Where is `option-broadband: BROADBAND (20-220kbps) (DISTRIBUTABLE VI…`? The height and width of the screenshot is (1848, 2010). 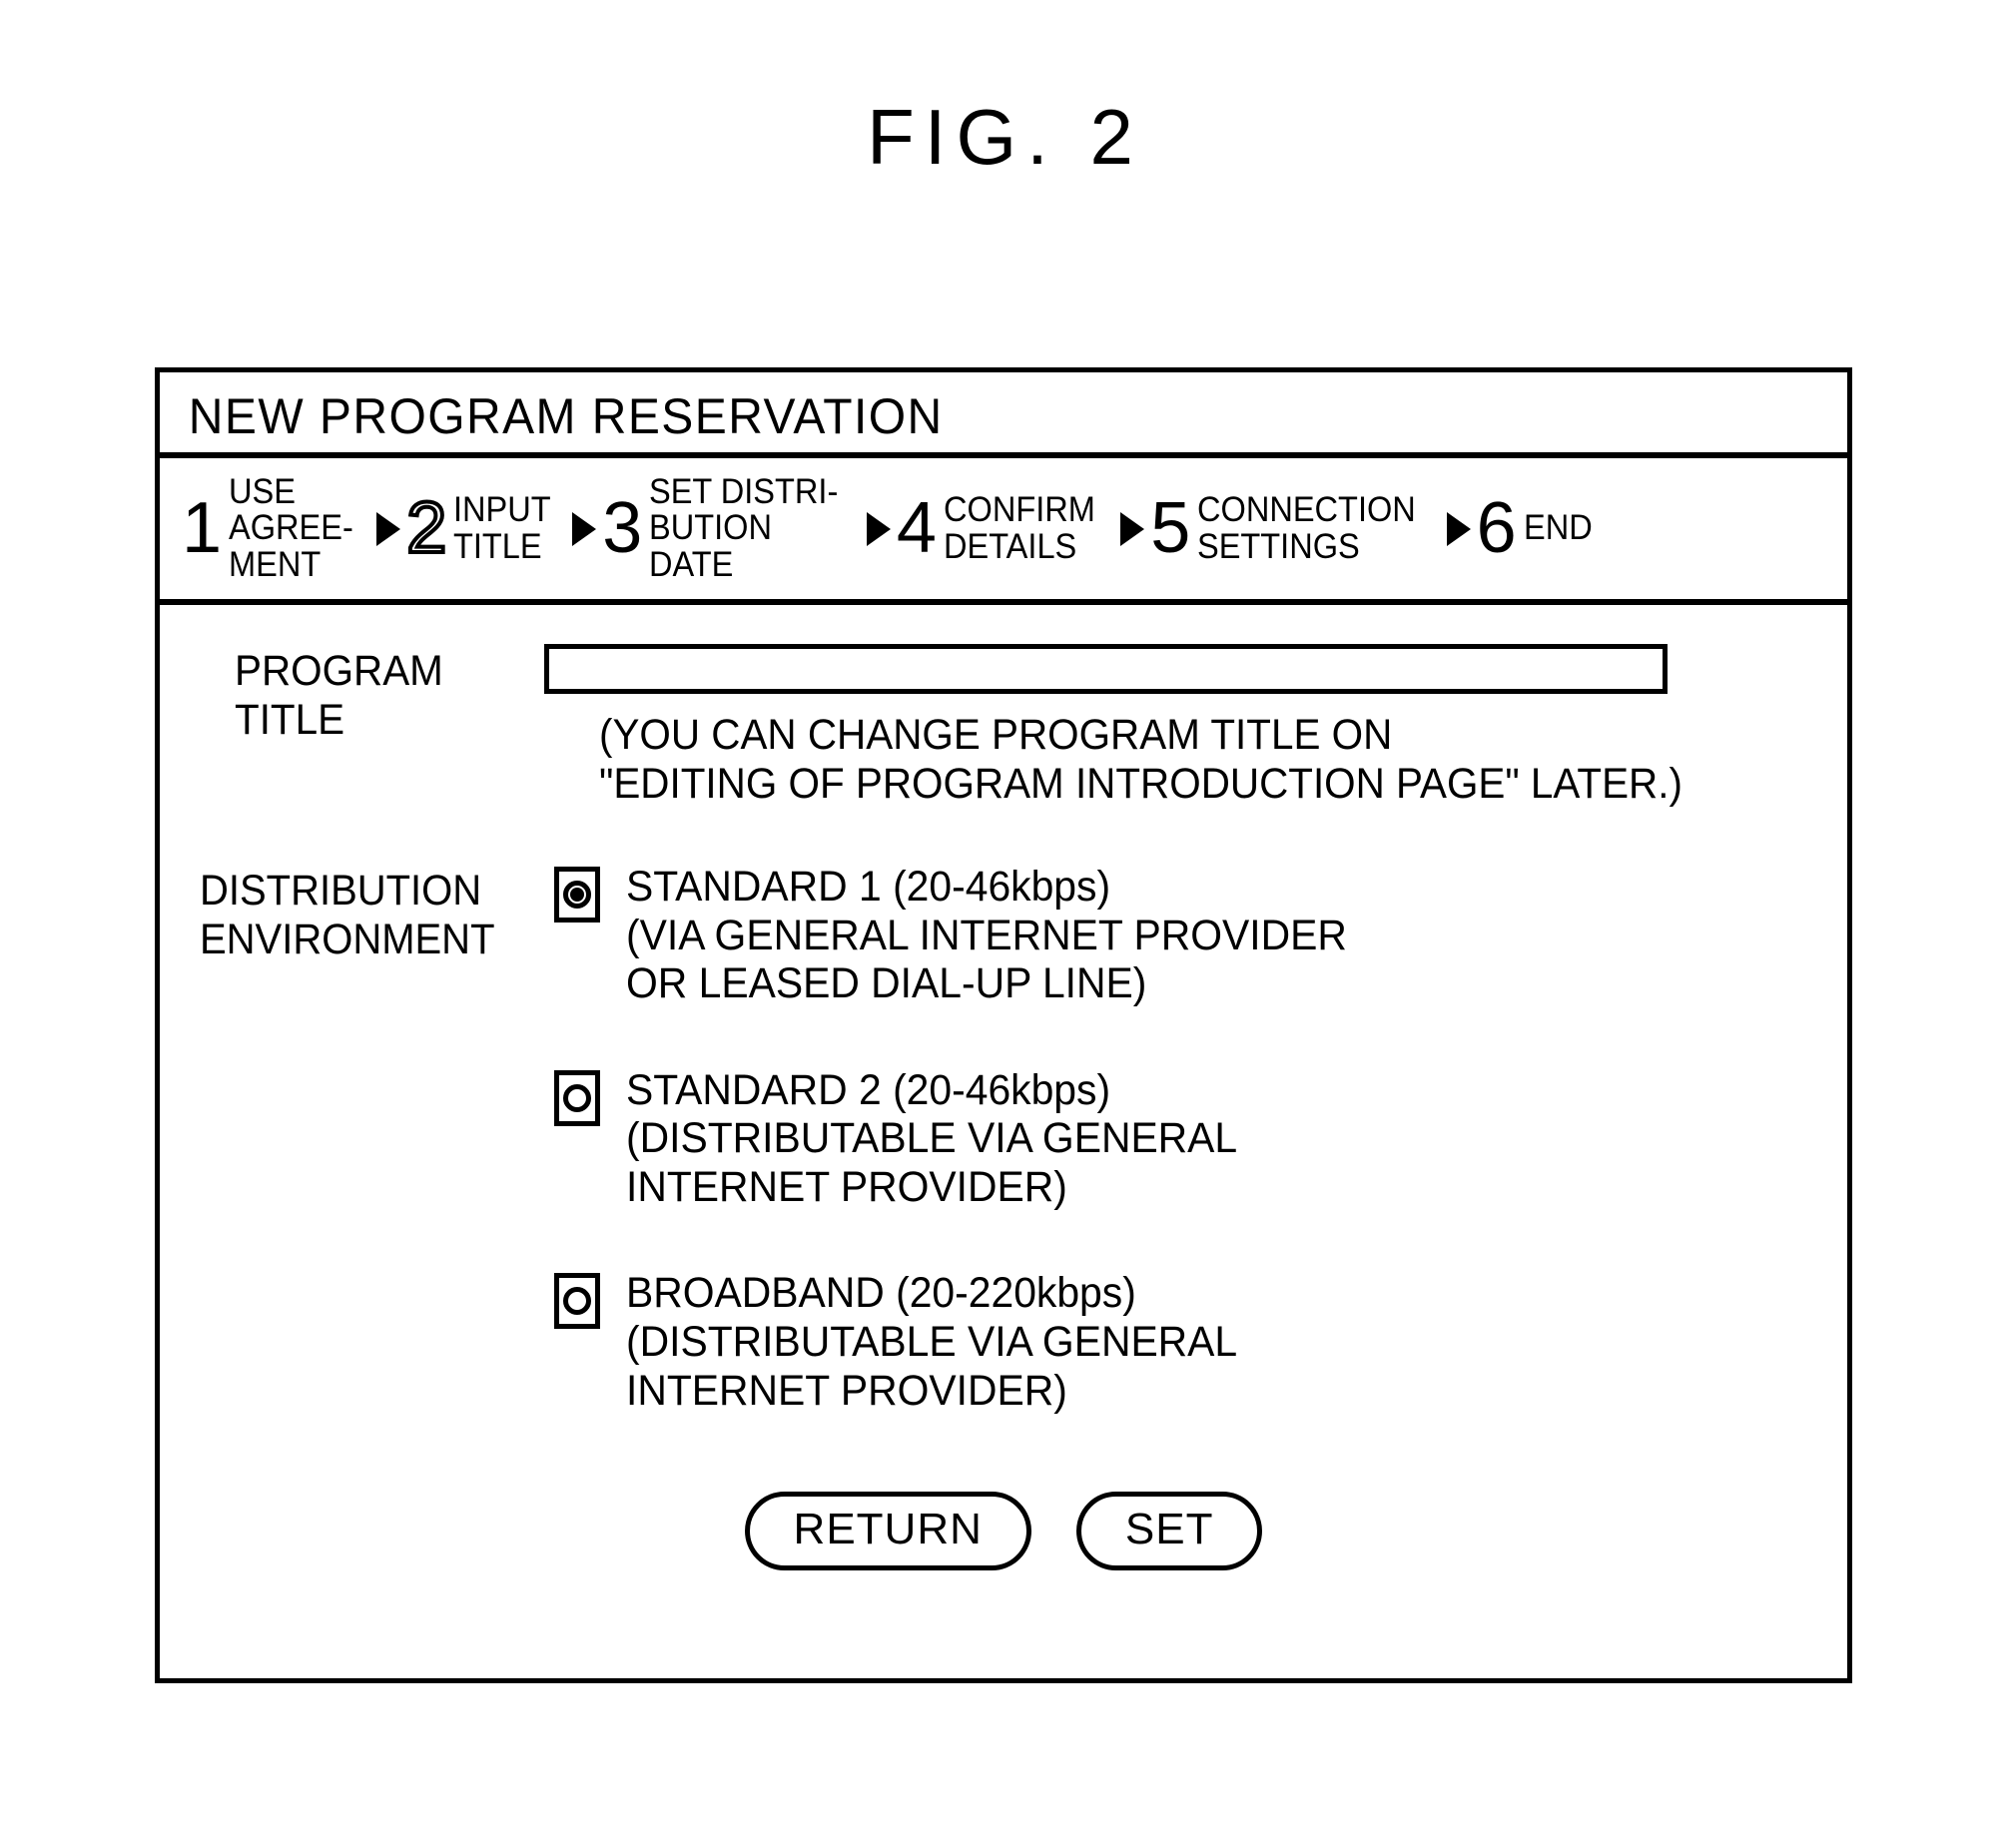
option-broadband: BROADBAND (20-220kbps) (DISTRIBUTABLE VI… is located at coordinates (1153, 1342).